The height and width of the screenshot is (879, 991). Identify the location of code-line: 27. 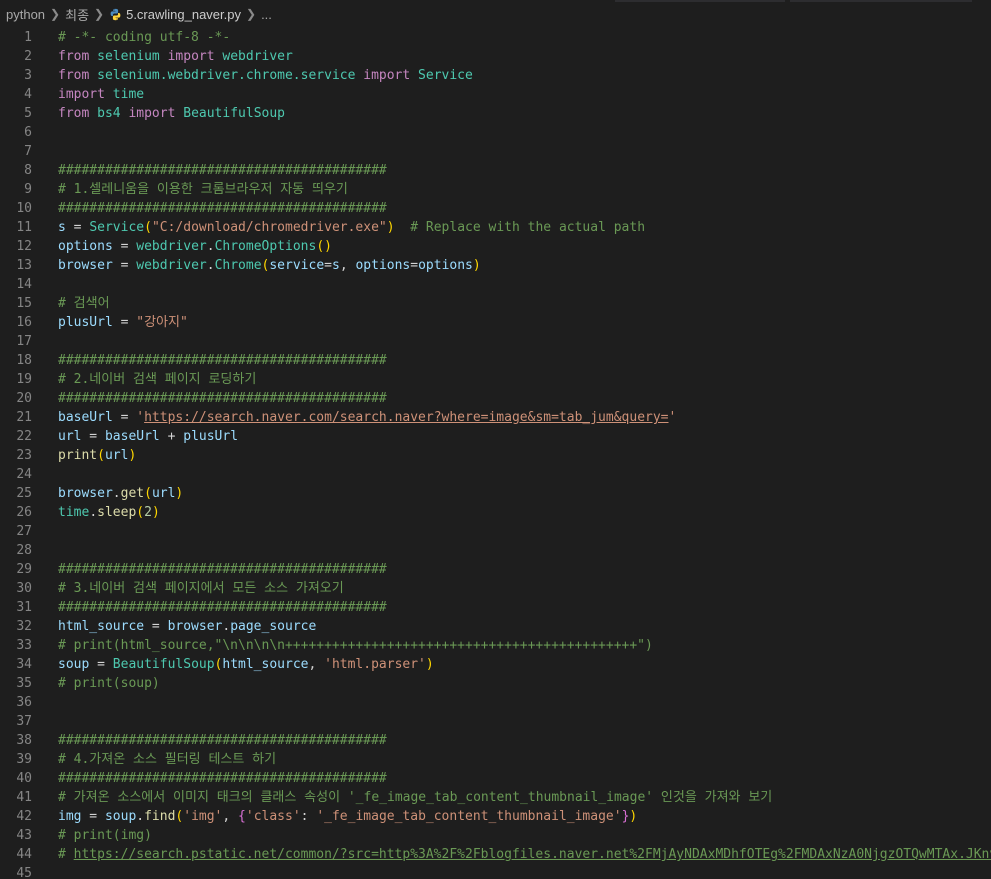
(495, 531).